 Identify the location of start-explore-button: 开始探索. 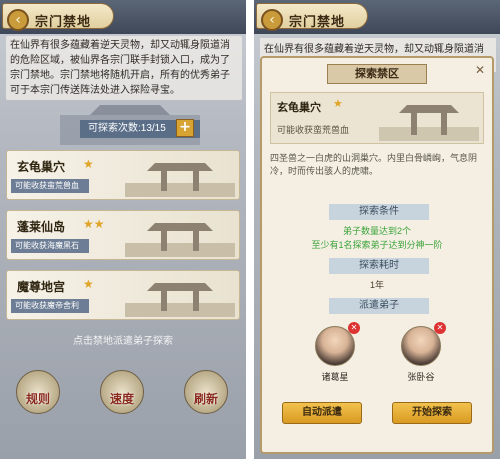
(432, 413).